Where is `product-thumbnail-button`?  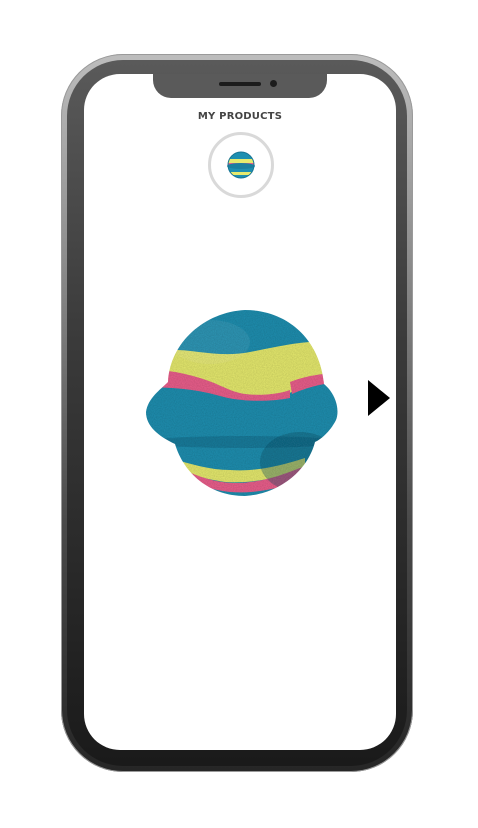
product-thumbnail-button is located at coordinates (241, 165).